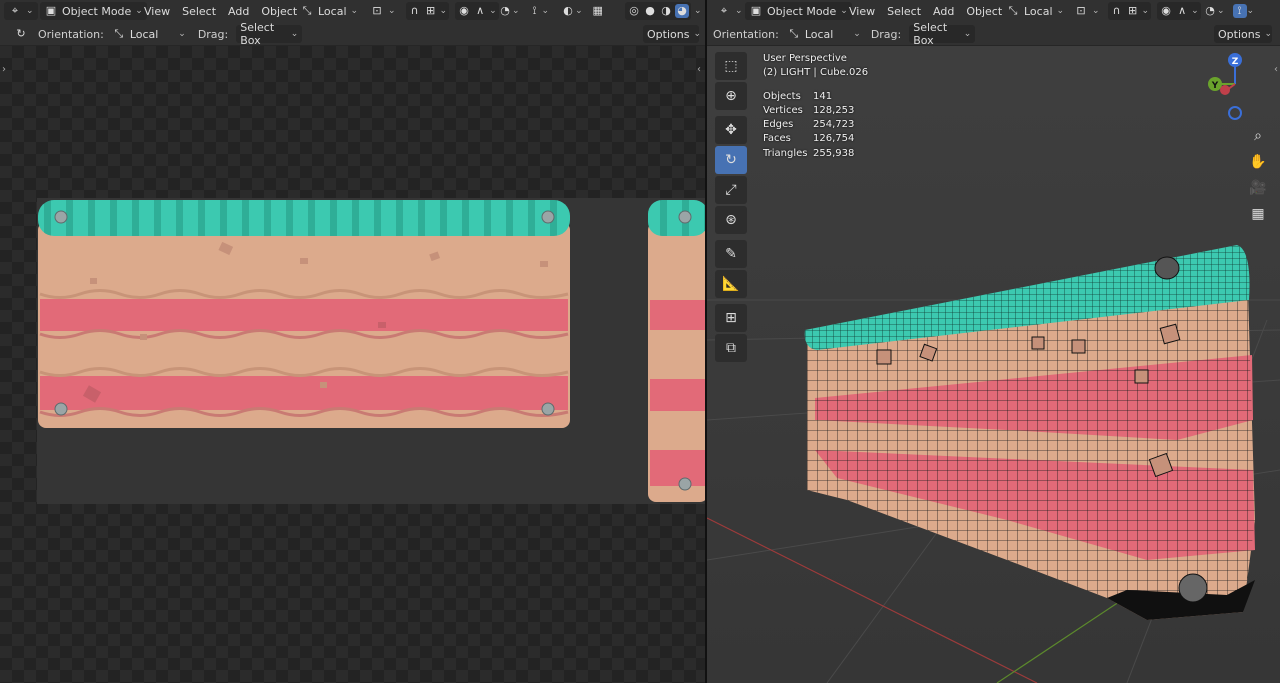  I want to click on stat-value: 126,754, so click(834, 139).